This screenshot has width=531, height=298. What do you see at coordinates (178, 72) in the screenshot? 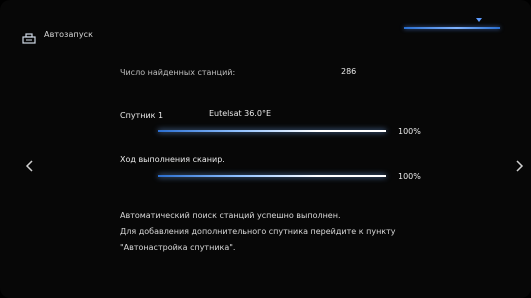
I see `stations-found-label: Число найденных станций:` at bounding box center [178, 72].